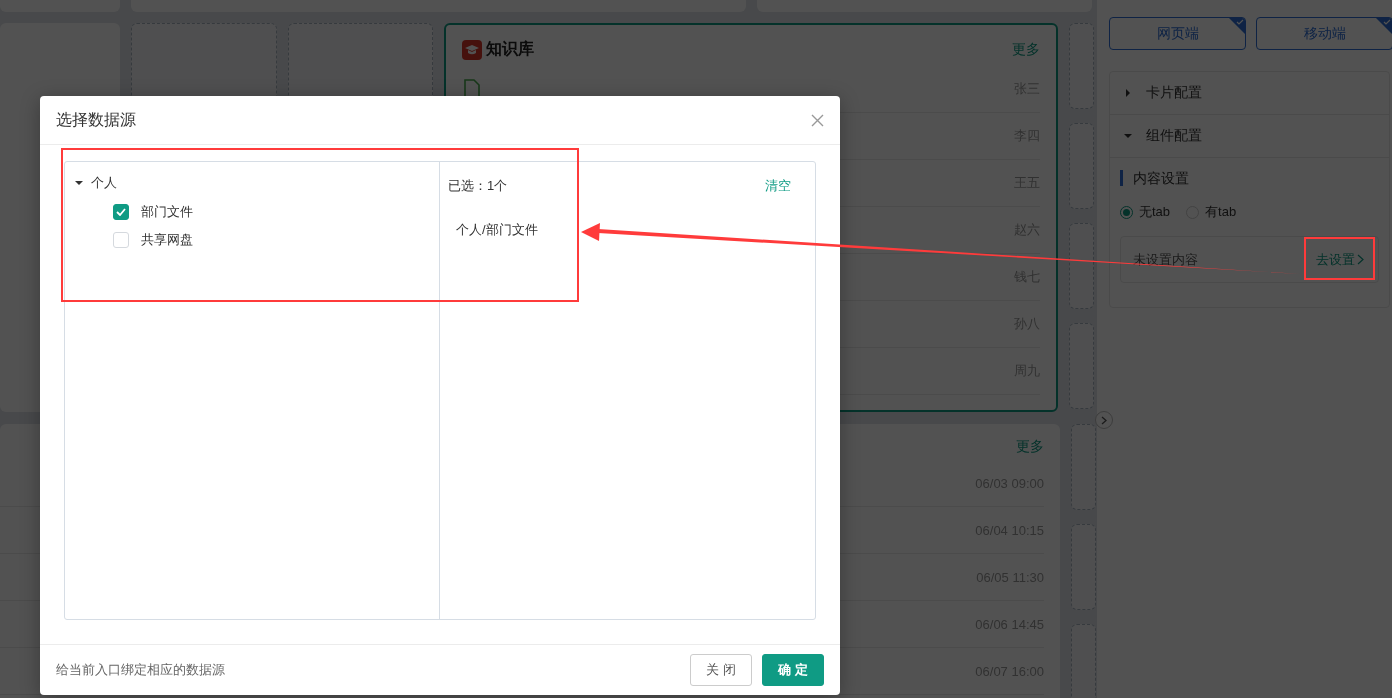  What do you see at coordinates (96, 119) in the screenshot?
I see `dialog-title: 选择数据源` at bounding box center [96, 119].